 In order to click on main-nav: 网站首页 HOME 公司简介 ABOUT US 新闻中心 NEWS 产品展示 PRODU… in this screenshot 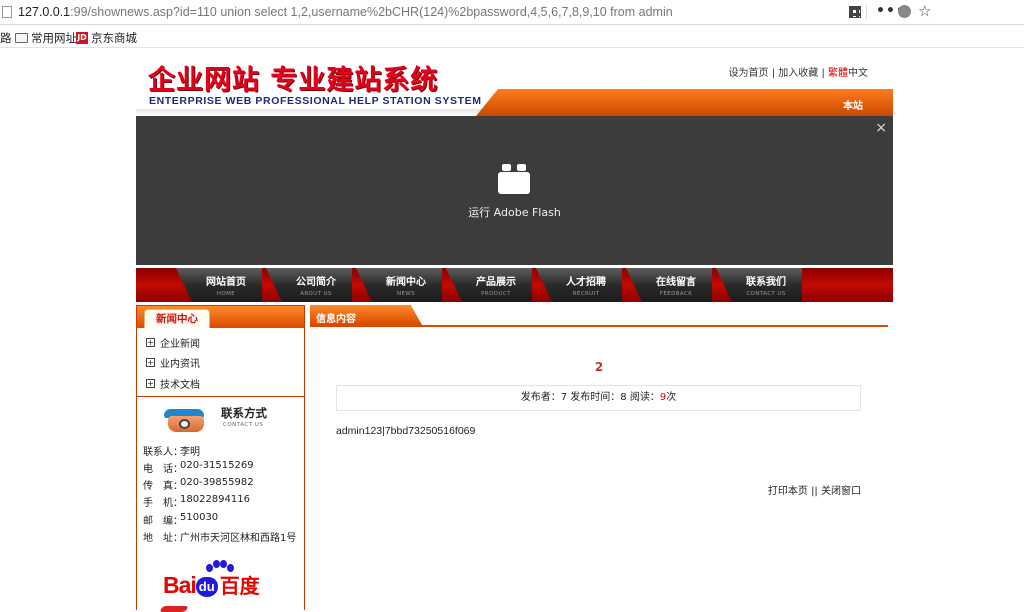, I will do `click(514, 285)`.